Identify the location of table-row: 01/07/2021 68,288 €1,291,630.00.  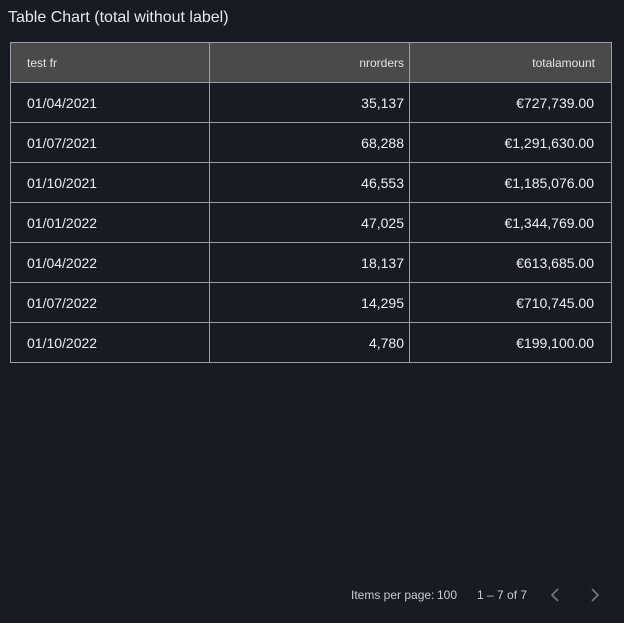
(311, 142).